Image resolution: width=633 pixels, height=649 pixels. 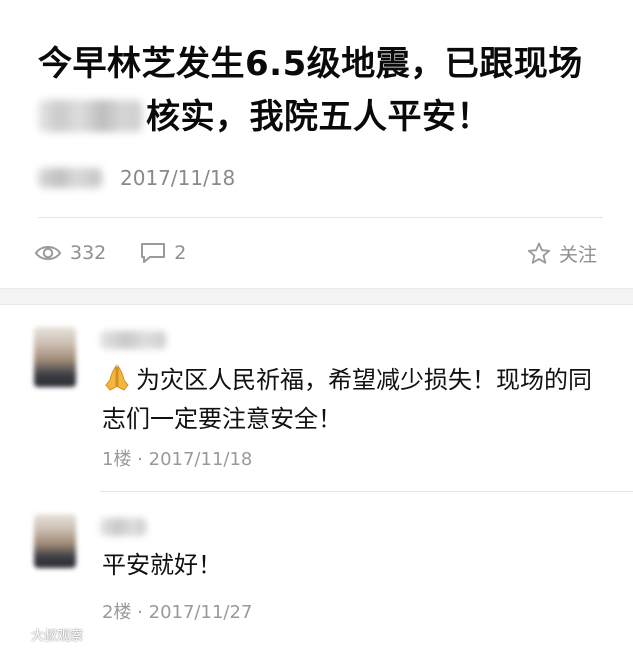 What do you see at coordinates (200, 612) in the screenshot?
I see `comment-date: 2017/11/27` at bounding box center [200, 612].